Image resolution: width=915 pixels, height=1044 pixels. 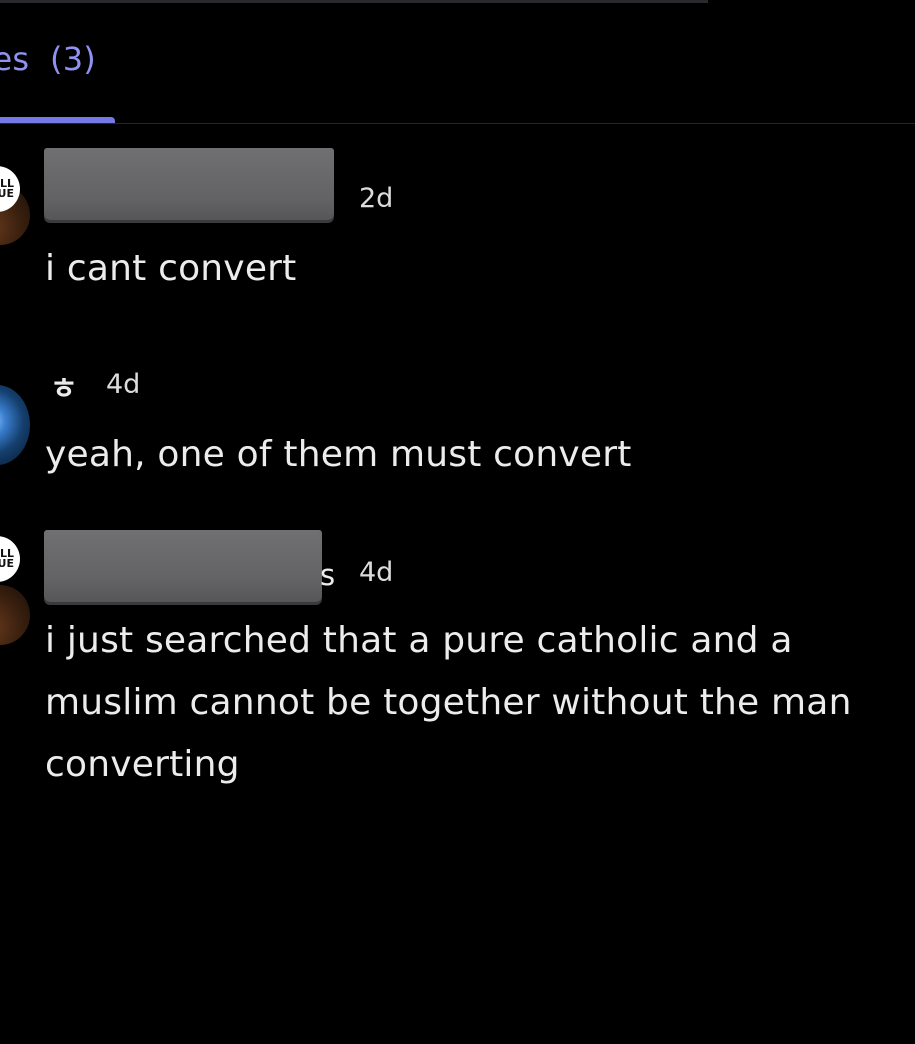 What do you see at coordinates (354, 1) in the screenshot?
I see `top-divider` at bounding box center [354, 1].